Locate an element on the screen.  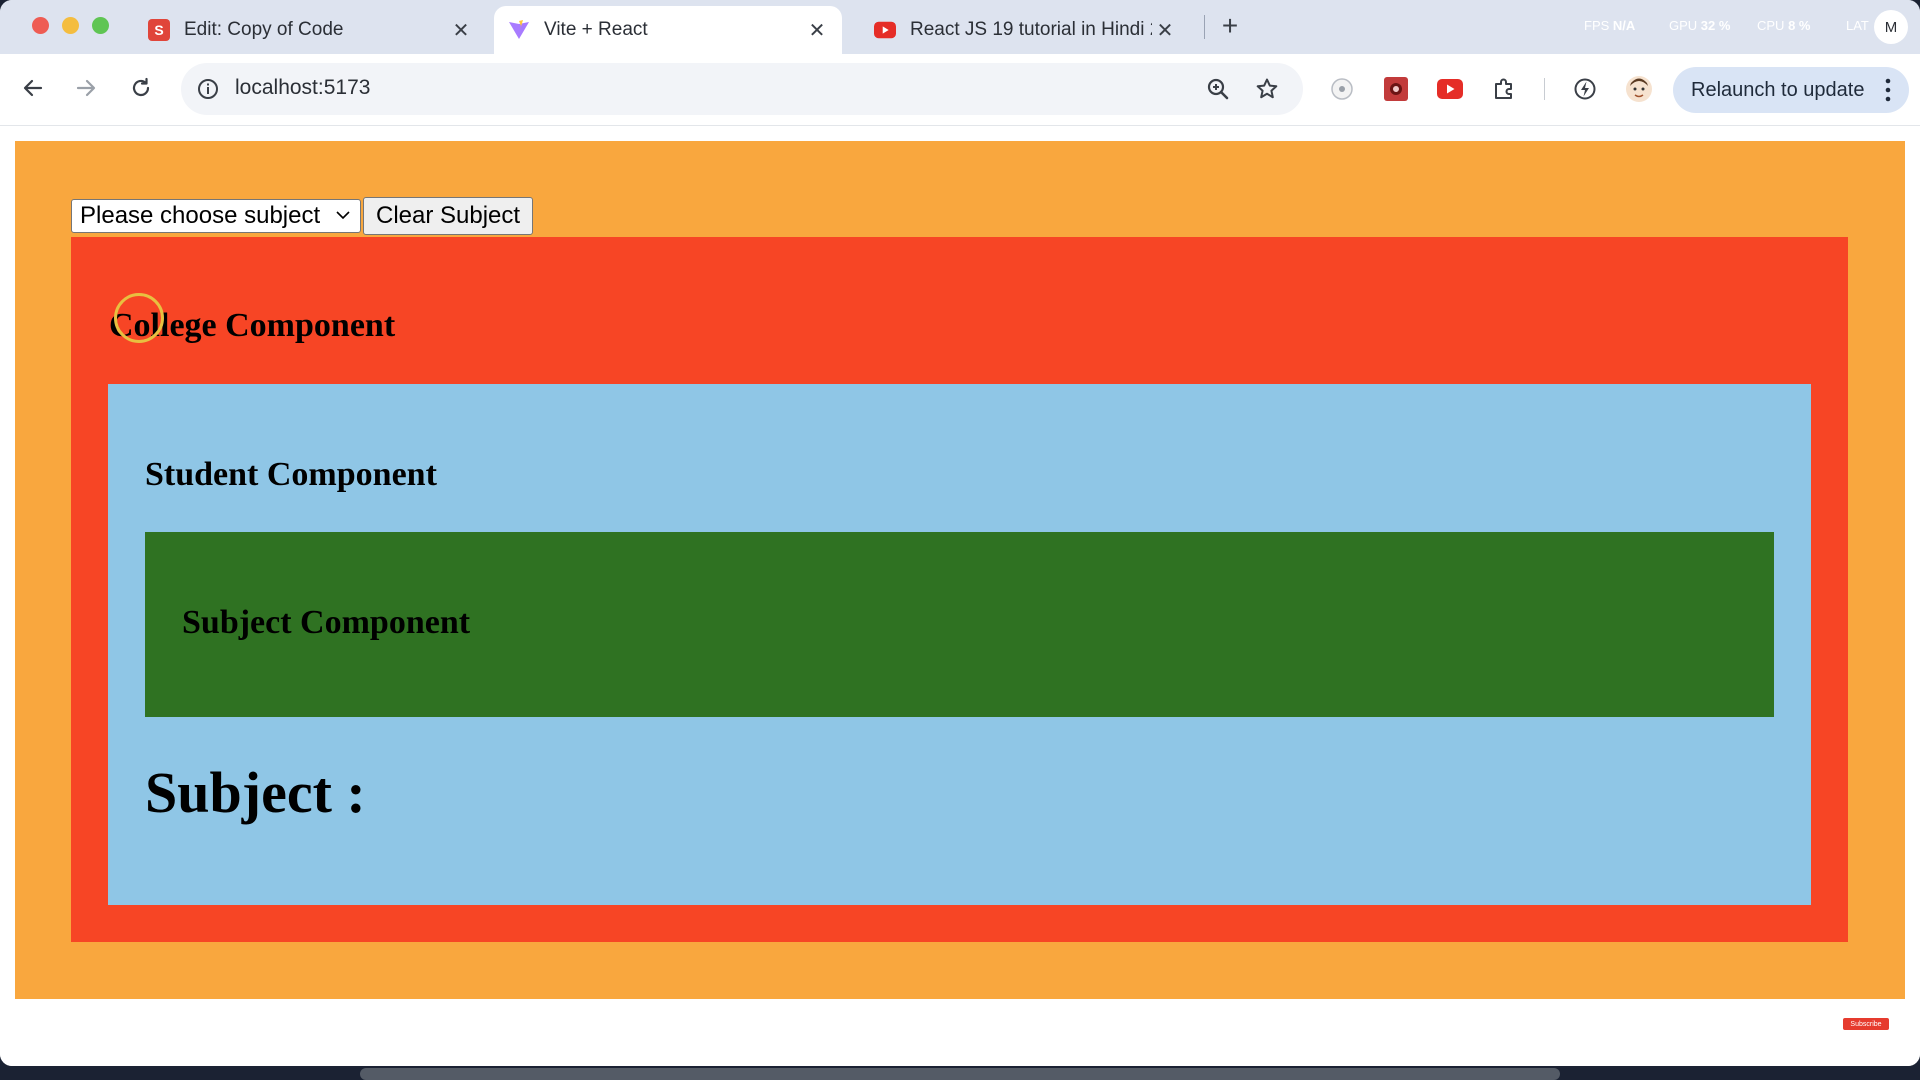
bookmark-button is located at coordinates (1267, 89).